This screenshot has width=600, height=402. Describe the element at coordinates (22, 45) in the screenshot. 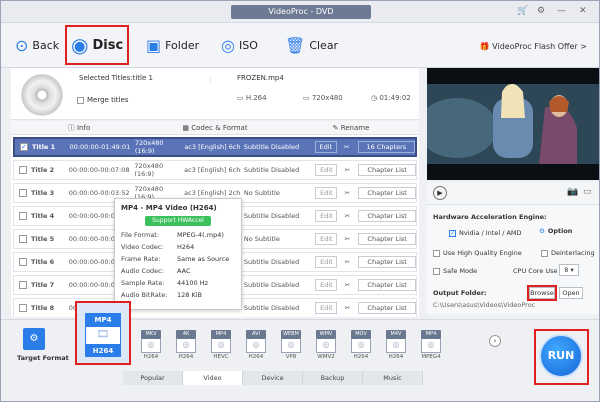

I see `back-arrow-icon: ⊙` at that location.